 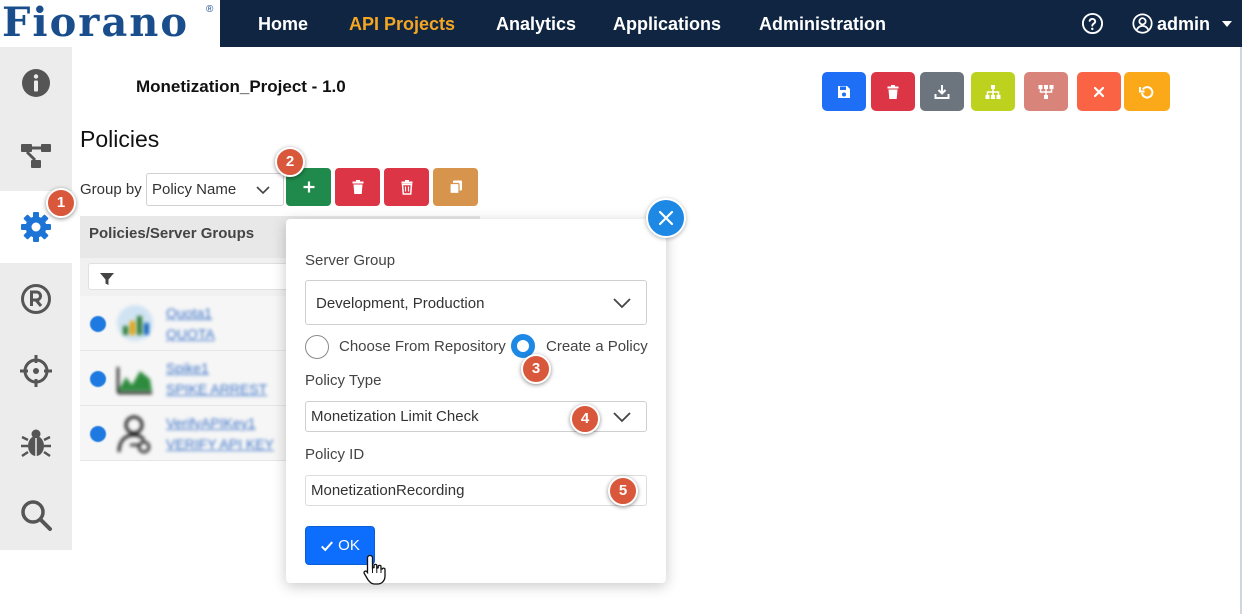 What do you see at coordinates (135, 323) in the screenshot?
I see `quota-policy-icon` at bounding box center [135, 323].